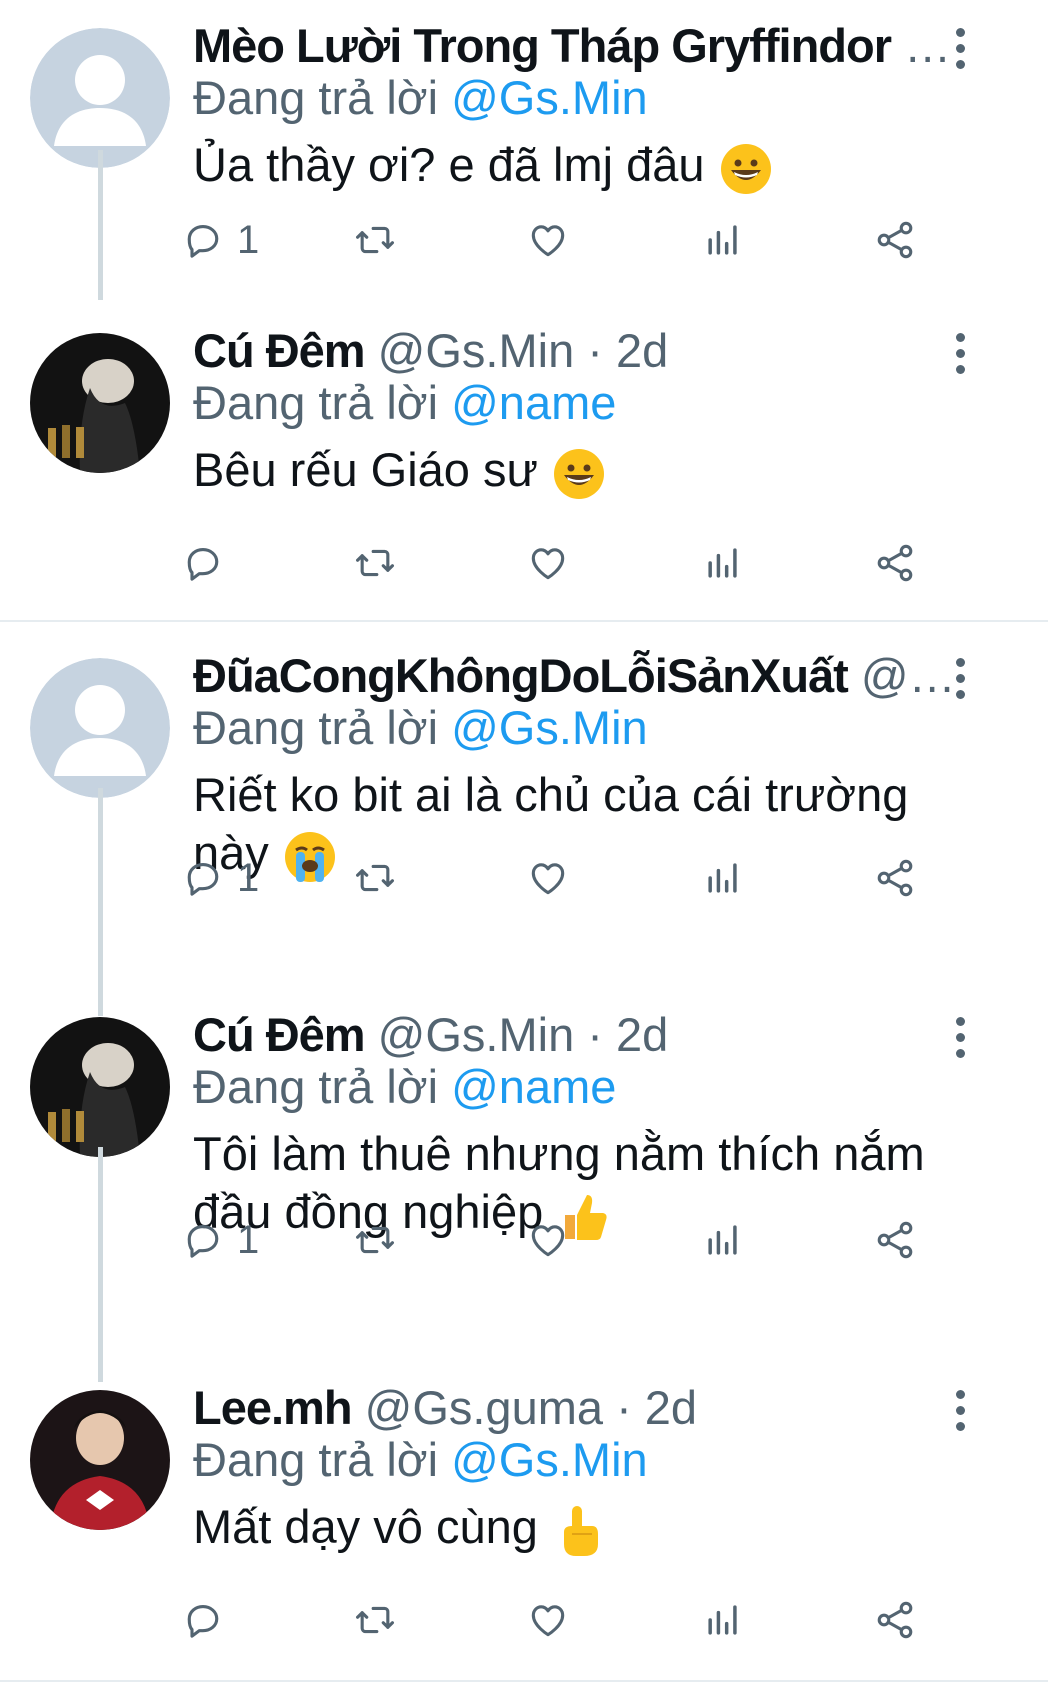 The width and height of the screenshot is (1048, 1692). I want to click on default-avatar-icon, so click(100, 728).